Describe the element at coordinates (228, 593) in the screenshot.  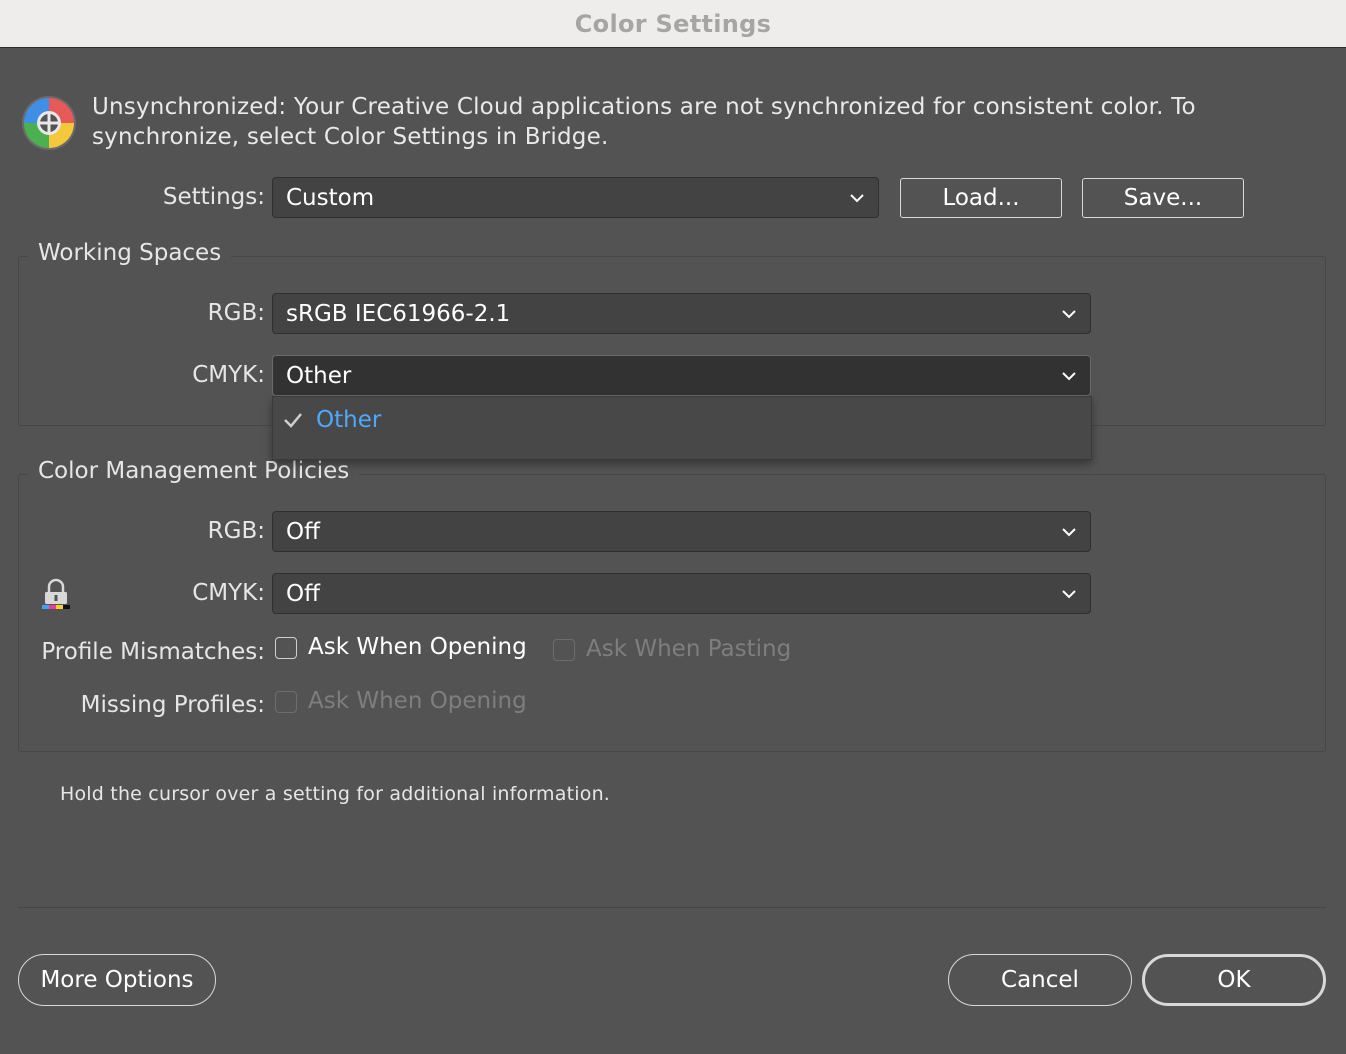
I see `policy-cmyk-label: CMYK:` at that location.